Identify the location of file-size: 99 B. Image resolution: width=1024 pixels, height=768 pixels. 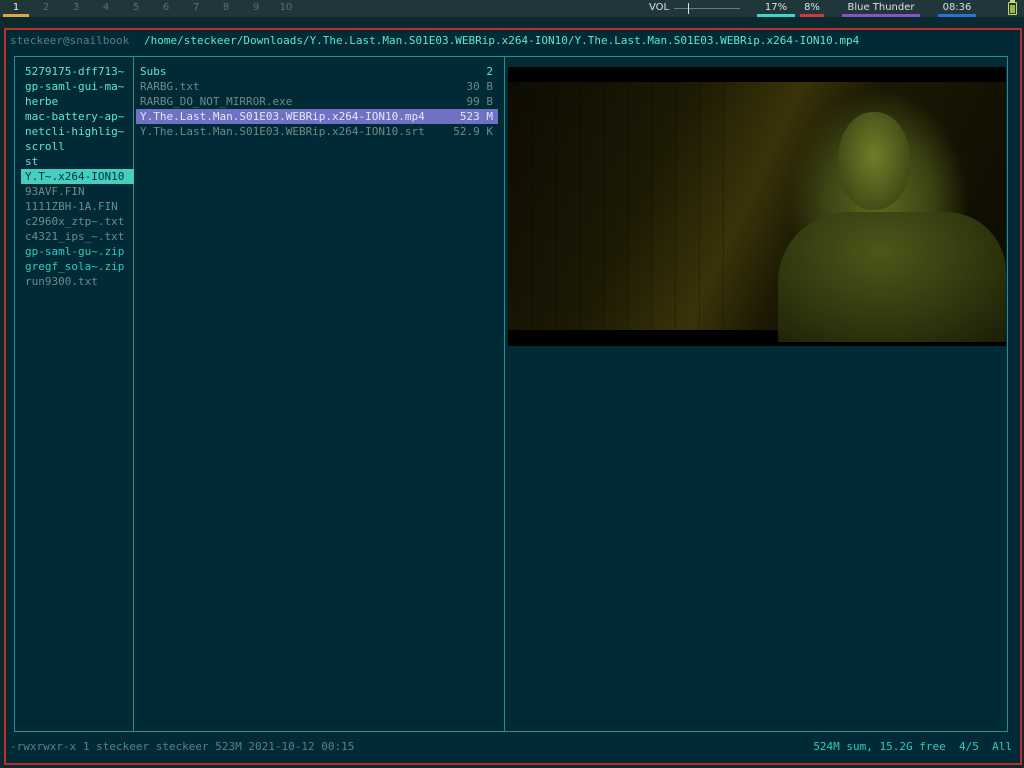
(480, 101).